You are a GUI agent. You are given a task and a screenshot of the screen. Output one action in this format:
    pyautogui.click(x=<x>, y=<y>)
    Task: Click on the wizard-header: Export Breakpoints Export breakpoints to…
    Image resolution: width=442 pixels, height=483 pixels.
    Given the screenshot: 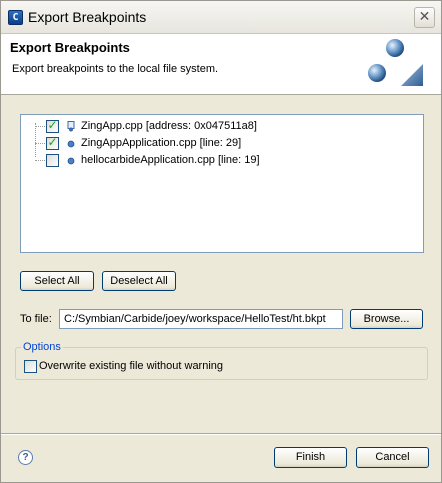 What is the action you would take?
    pyautogui.click(x=221, y=64)
    